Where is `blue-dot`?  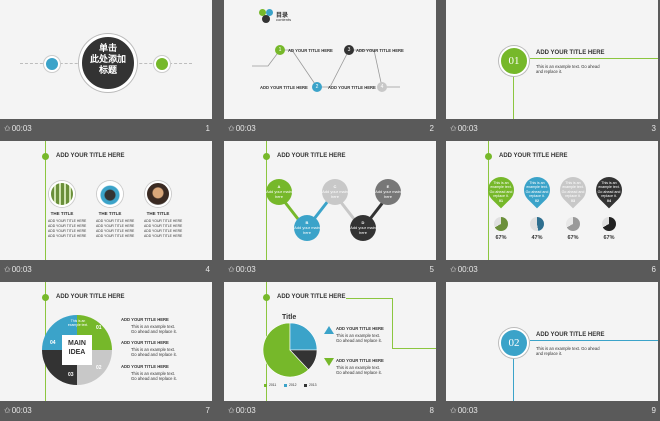 blue-dot is located at coordinates (52, 64).